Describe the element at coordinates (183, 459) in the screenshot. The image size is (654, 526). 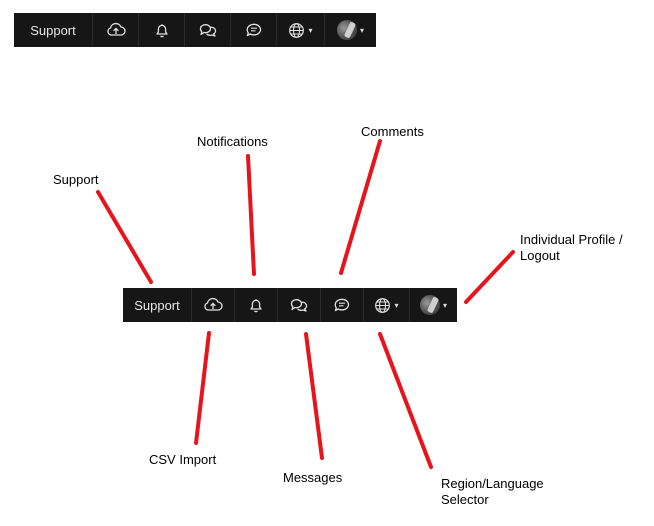
I see `callout-csv-import: CSV Import` at that location.